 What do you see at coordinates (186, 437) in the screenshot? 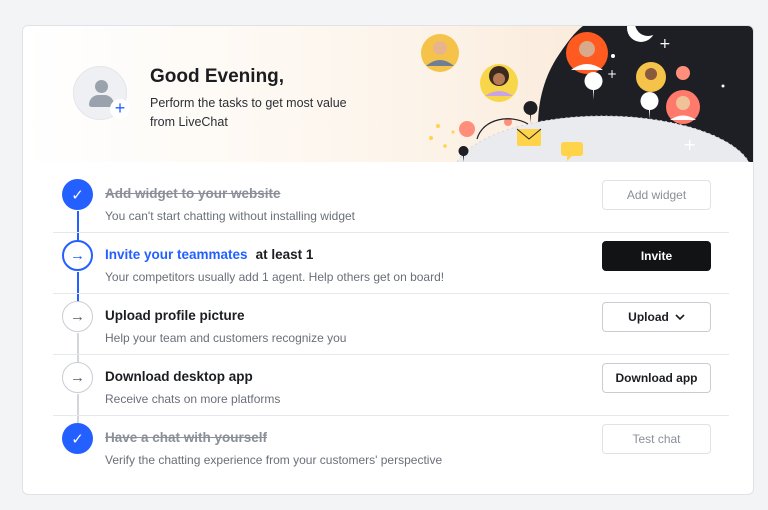
I see `task-title: Have a chat with yourself` at bounding box center [186, 437].